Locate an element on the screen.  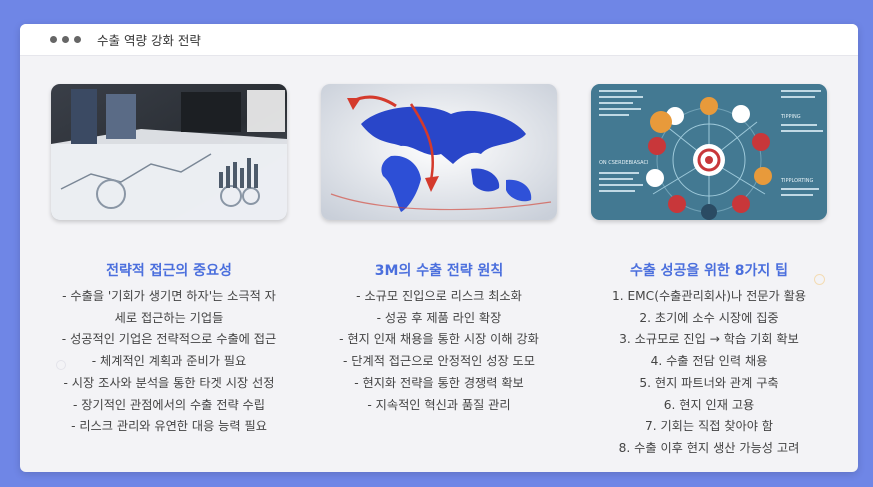
window-title: 수출 역량 강화 전략 is located at coordinates (149, 40).